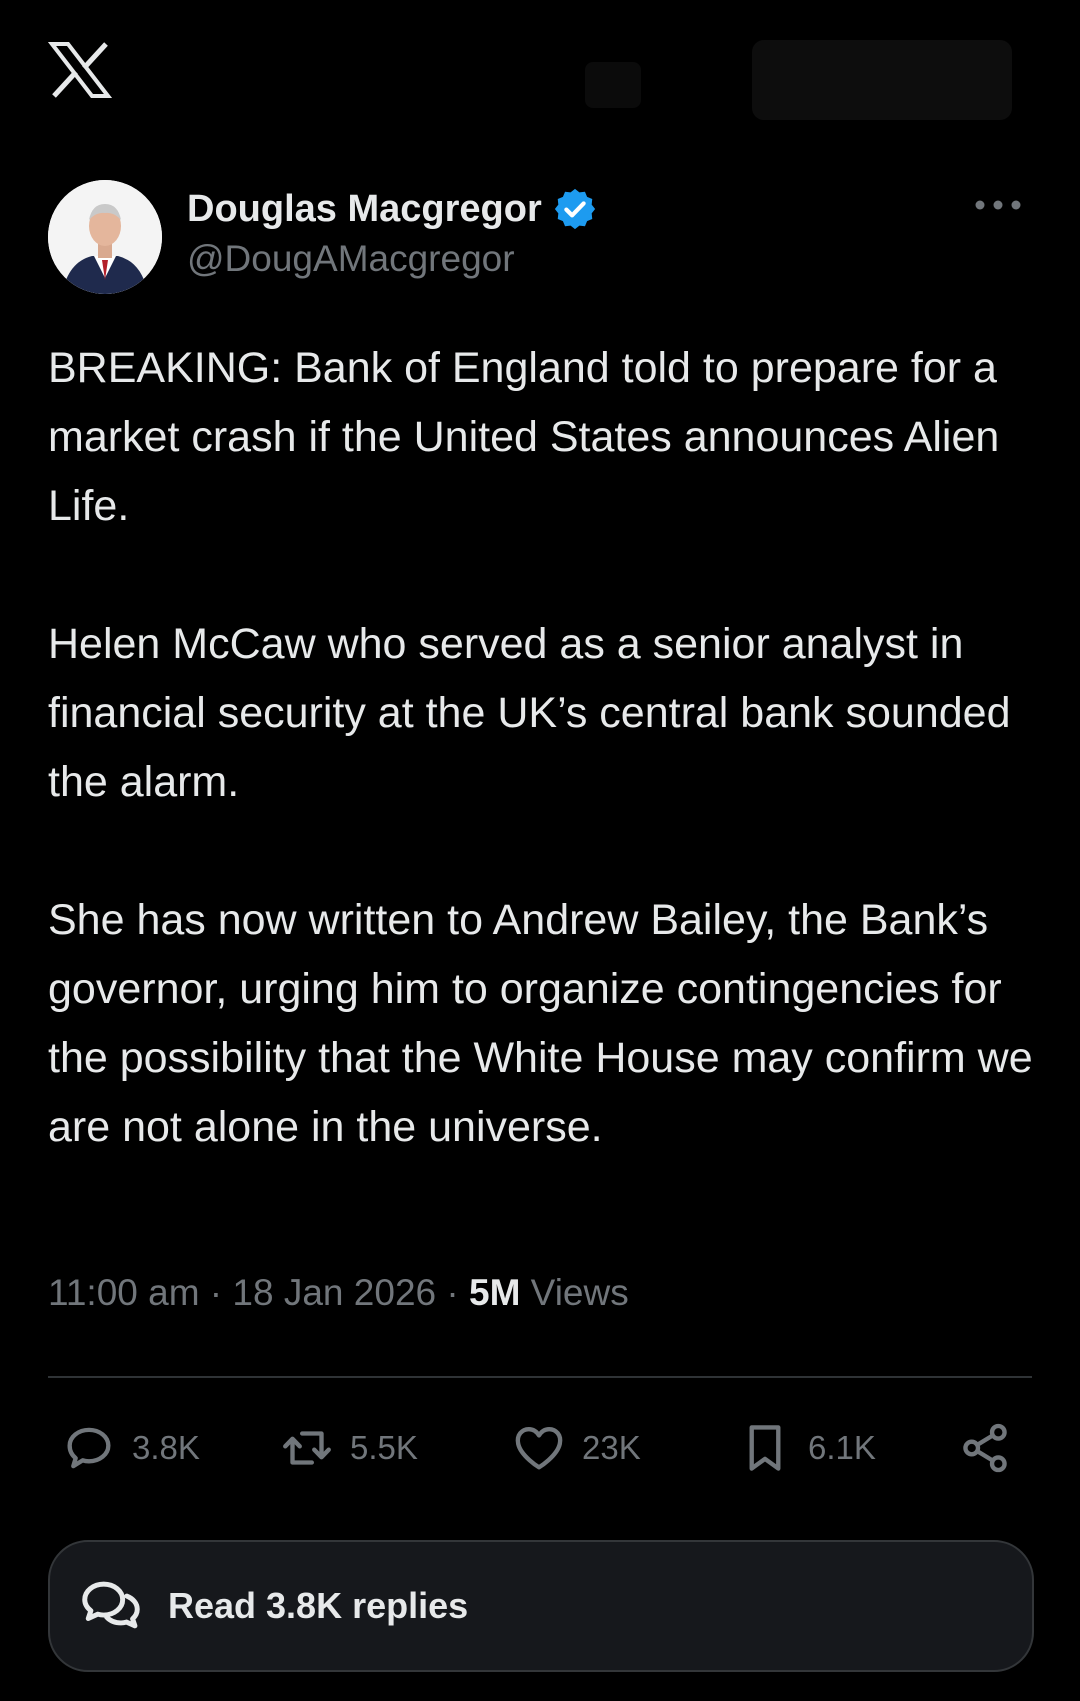 This screenshot has height=1701, width=1080. Describe the element at coordinates (985, 1448) in the screenshot. I see `share-icon` at that location.